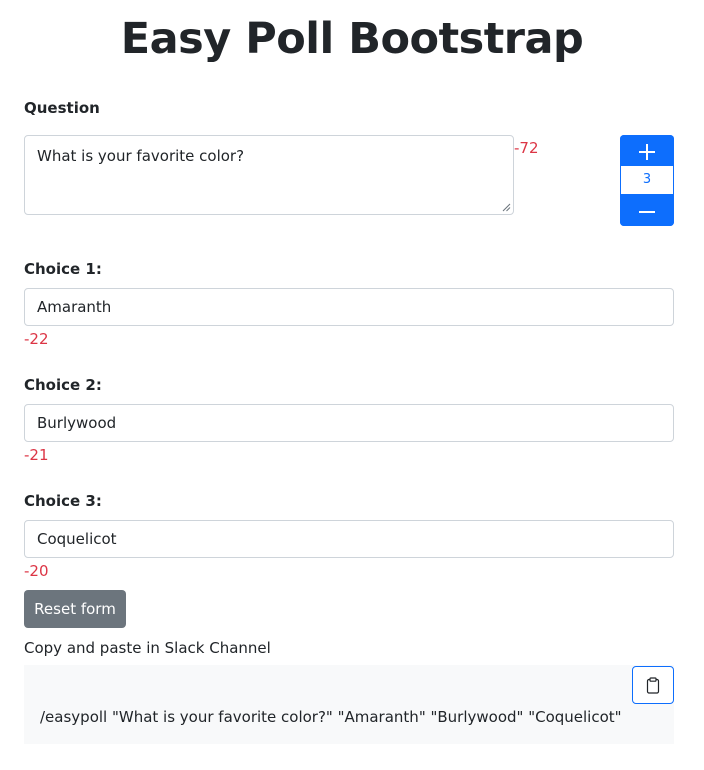 Image resolution: width=704 pixels, height=770 pixels. What do you see at coordinates (147, 648) in the screenshot?
I see `copy-hint-text: Copy and paste in Slack Channel` at bounding box center [147, 648].